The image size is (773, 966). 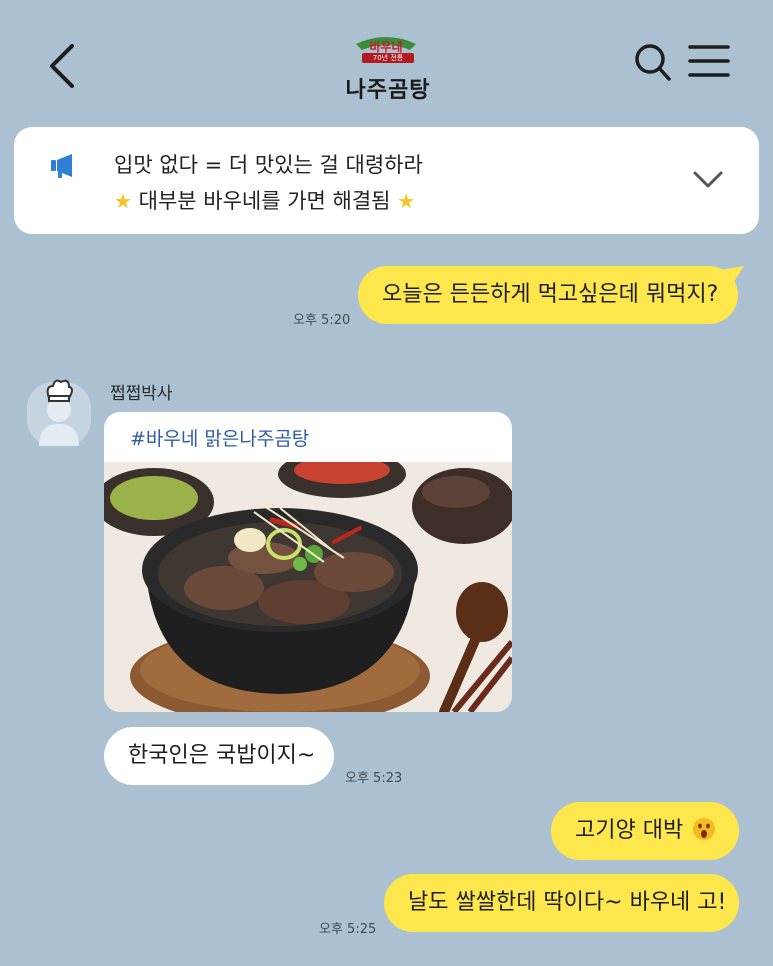 I want to click on notice-line-1: 입맛 없다 = 더 맛있는 걸 대령하라, so click(x=268, y=165).